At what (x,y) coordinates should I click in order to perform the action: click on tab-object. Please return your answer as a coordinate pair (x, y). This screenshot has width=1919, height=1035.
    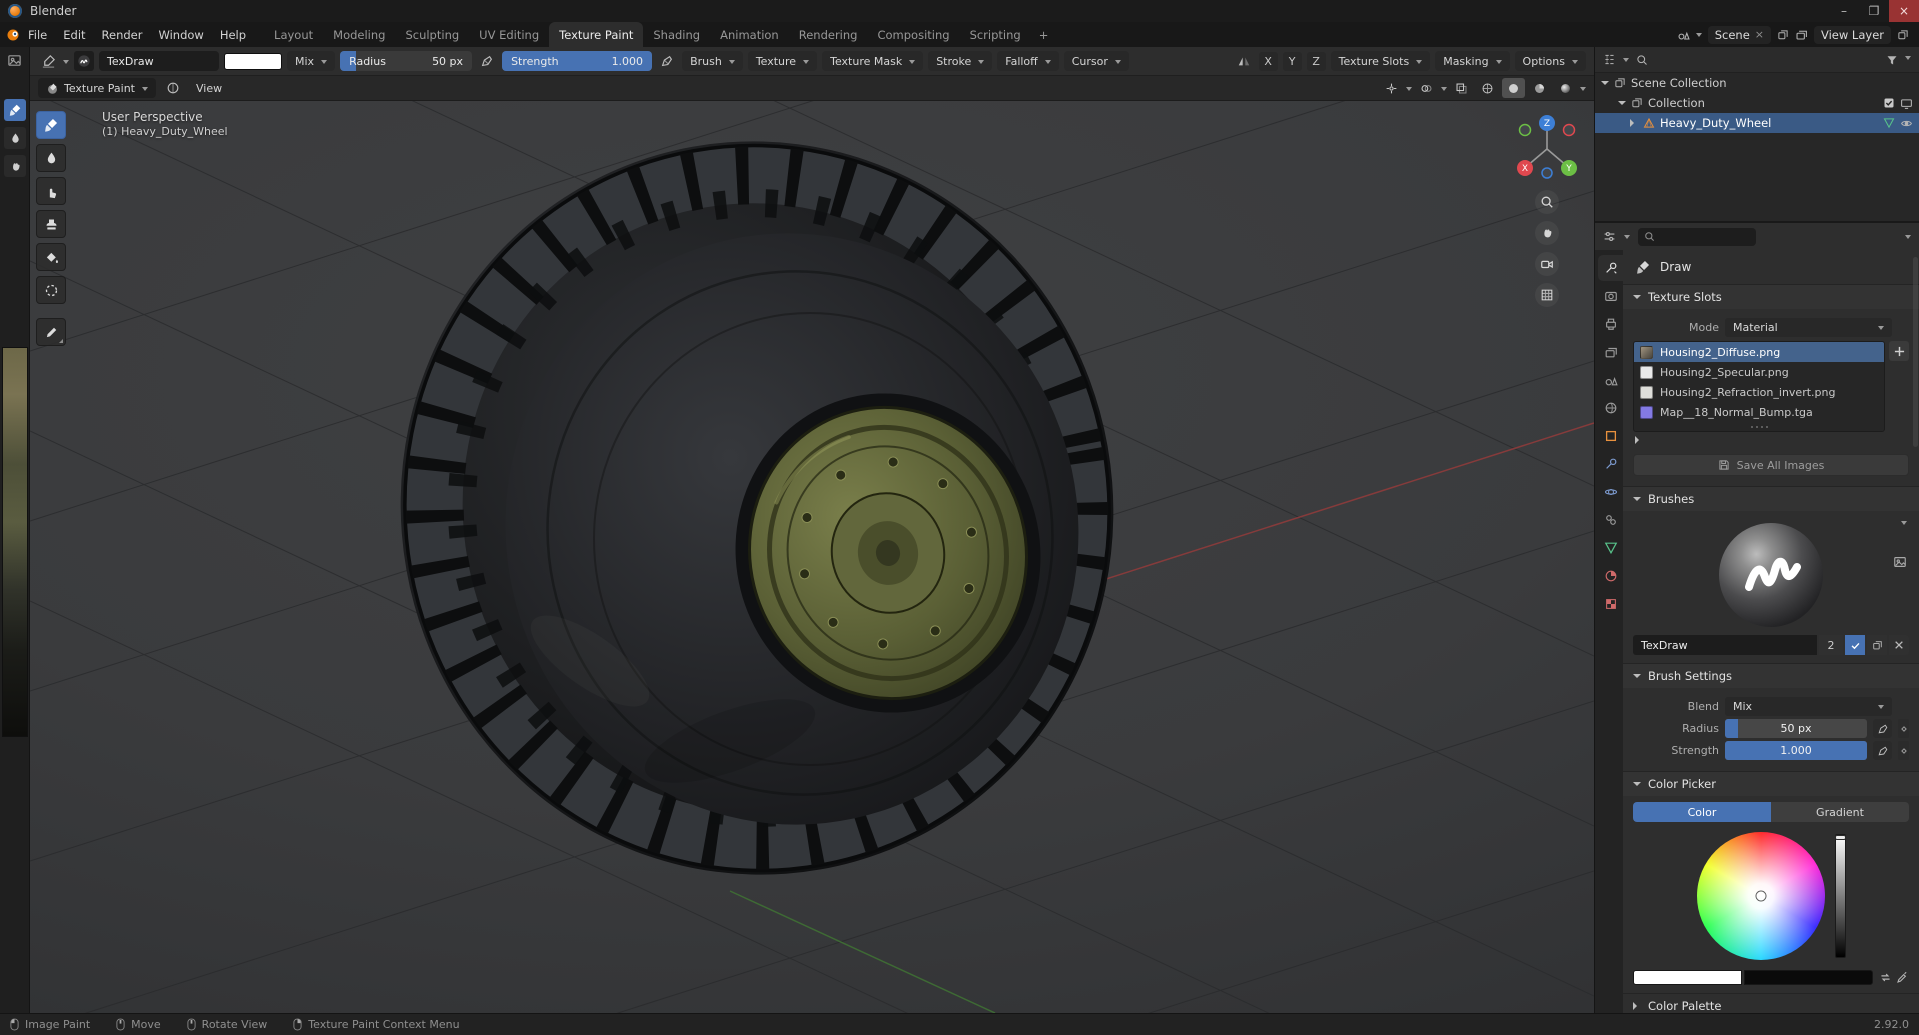
    Looking at the image, I should click on (1610, 436).